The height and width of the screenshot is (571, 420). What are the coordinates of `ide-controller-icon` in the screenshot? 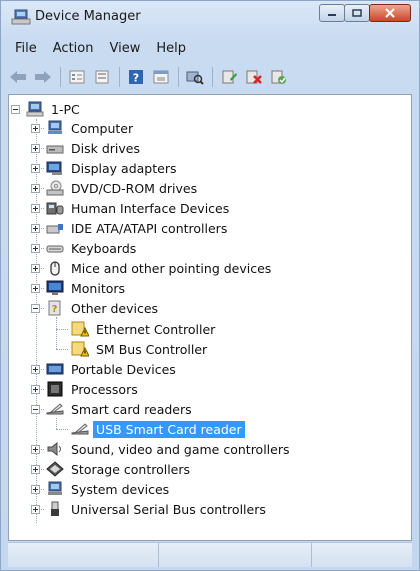 It's located at (54, 229).